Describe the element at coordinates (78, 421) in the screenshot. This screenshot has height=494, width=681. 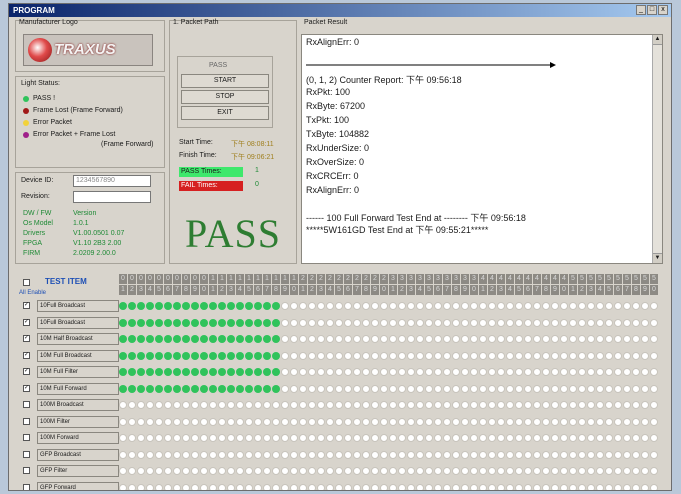
I see `test-item-button: 100M Filter` at that location.